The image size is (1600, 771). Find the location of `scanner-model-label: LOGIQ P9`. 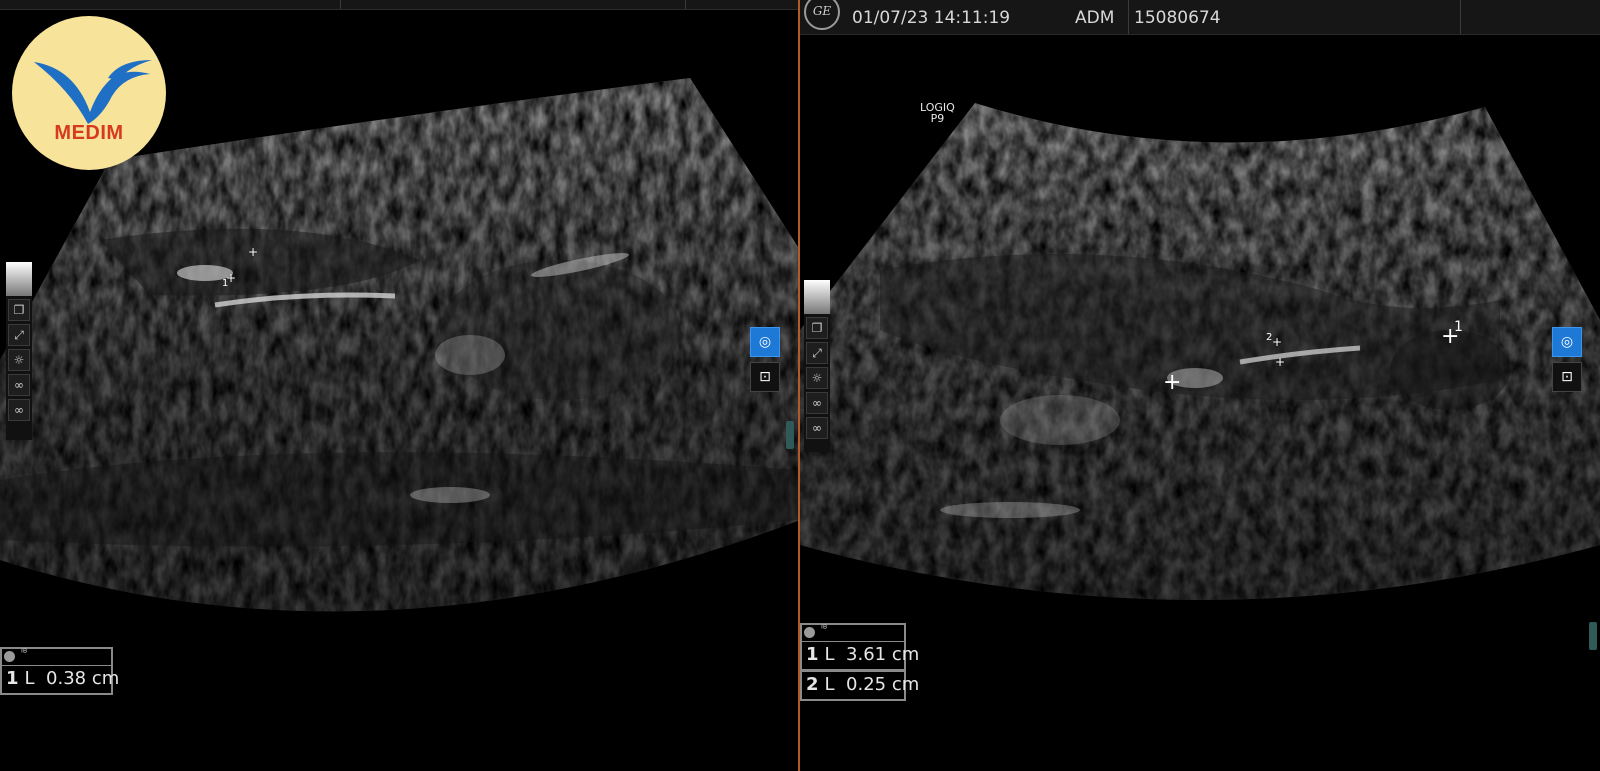

scanner-model-label: LOGIQ P9 is located at coordinates (937, 113).